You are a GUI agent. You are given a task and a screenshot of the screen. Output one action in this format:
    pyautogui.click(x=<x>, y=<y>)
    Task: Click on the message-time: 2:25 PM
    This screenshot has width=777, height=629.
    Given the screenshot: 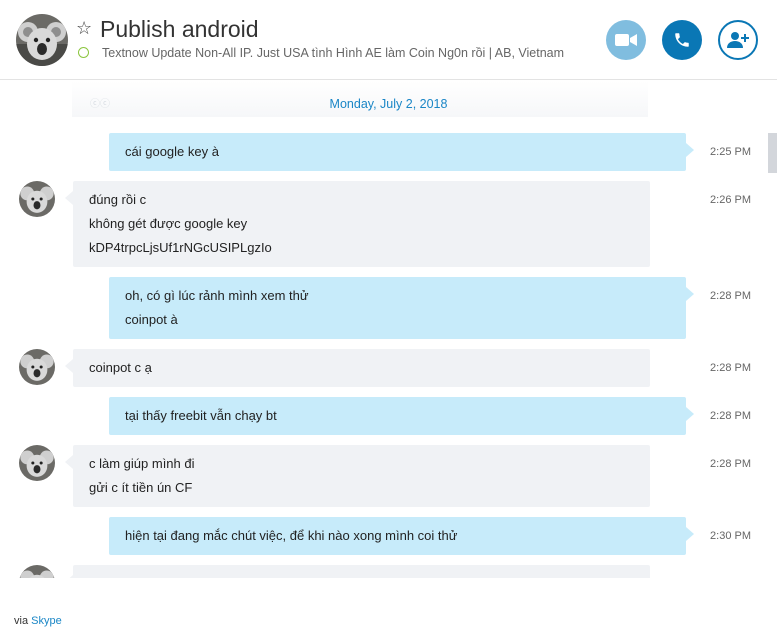 What is the action you would take?
    pyautogui.click(x=730, y=152)
    